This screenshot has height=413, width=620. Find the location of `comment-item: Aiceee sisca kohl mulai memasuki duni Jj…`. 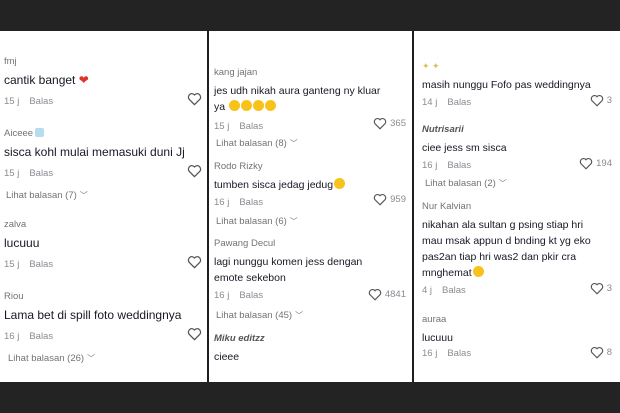

comment-item: Aiceee sisca kohl mulai memasuki duni Jj… is located at coordinates (103, 168).